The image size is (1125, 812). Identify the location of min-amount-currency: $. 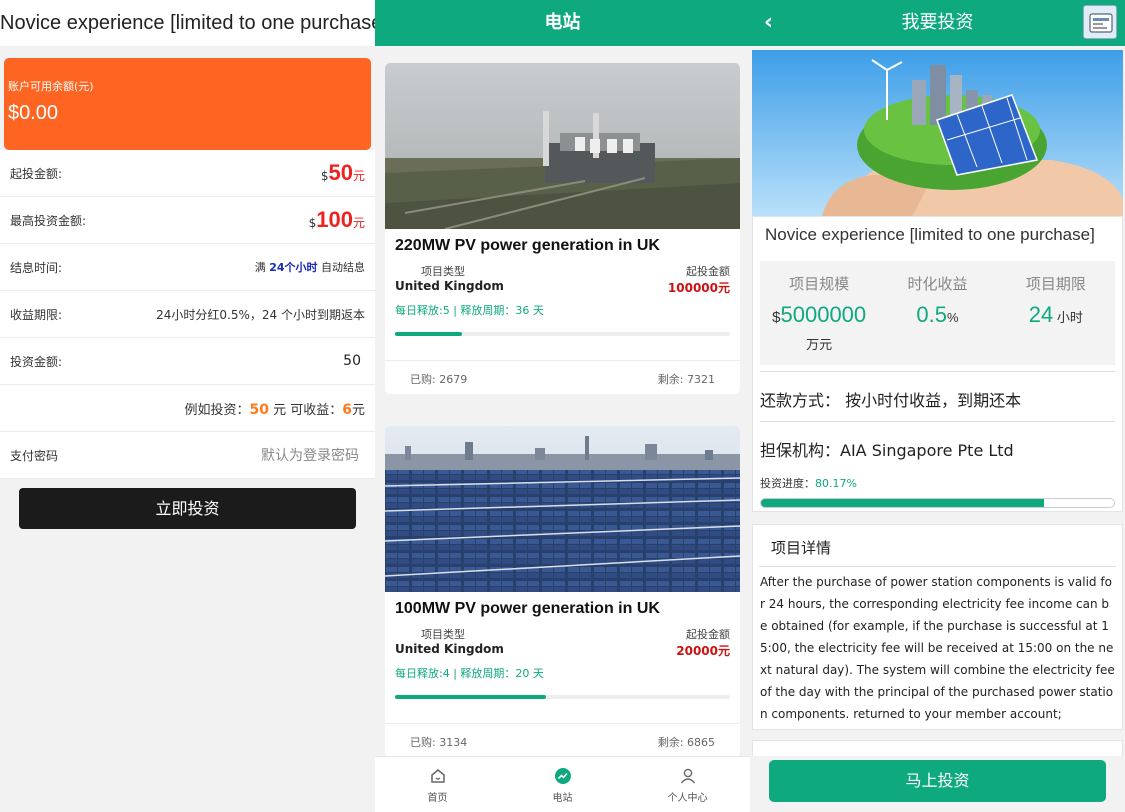
(324, 176).